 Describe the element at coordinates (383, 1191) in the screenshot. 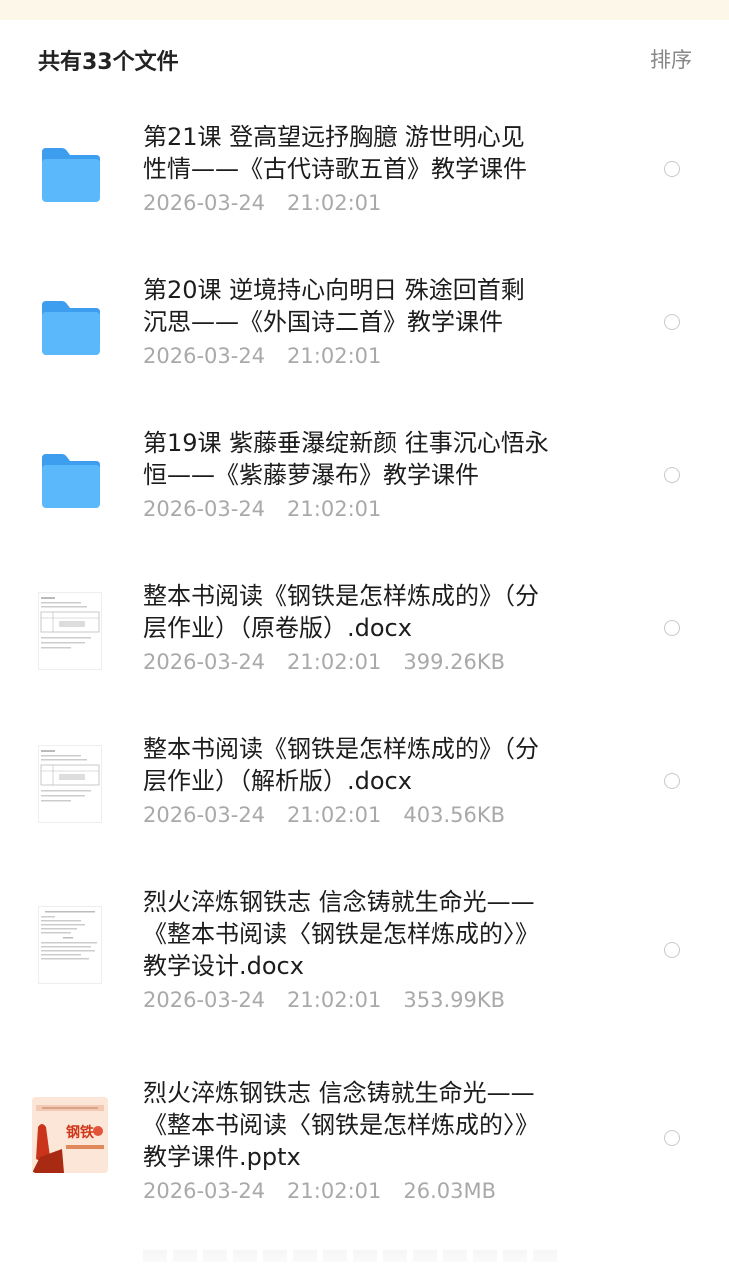

I see `file-meta: 2026-03-24 21:02:01 26.03MB` at that location.